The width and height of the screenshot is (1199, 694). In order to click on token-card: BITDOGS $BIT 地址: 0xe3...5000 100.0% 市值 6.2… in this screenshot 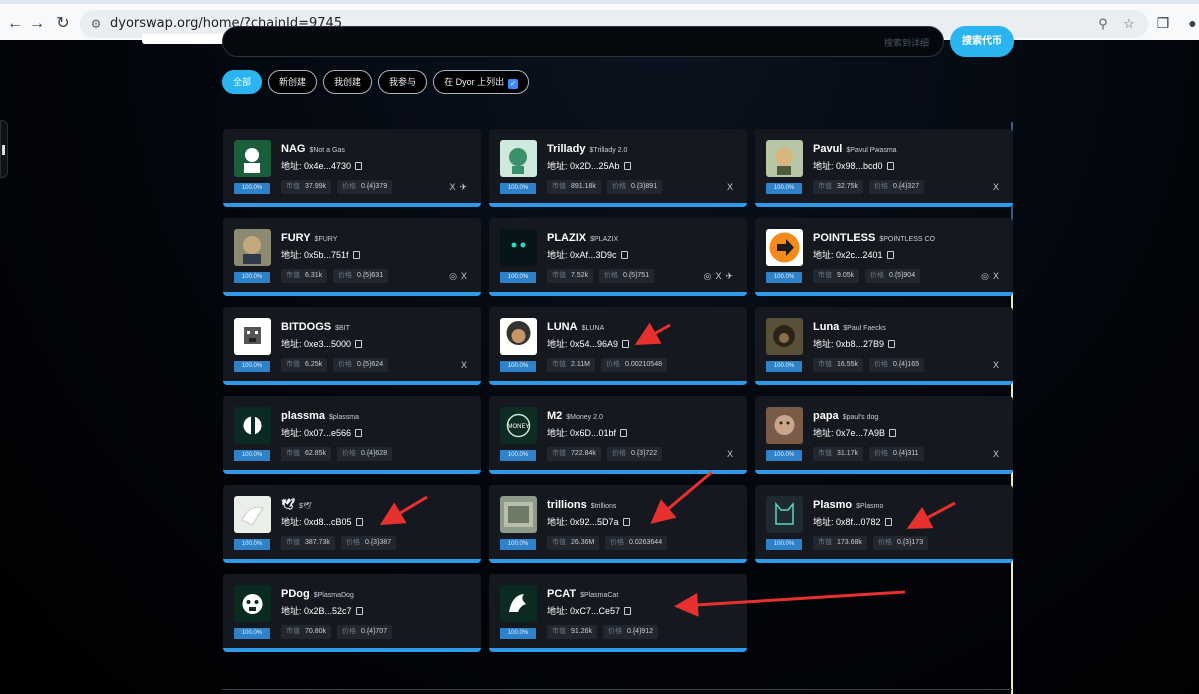, I will do `click(352, 346)`.